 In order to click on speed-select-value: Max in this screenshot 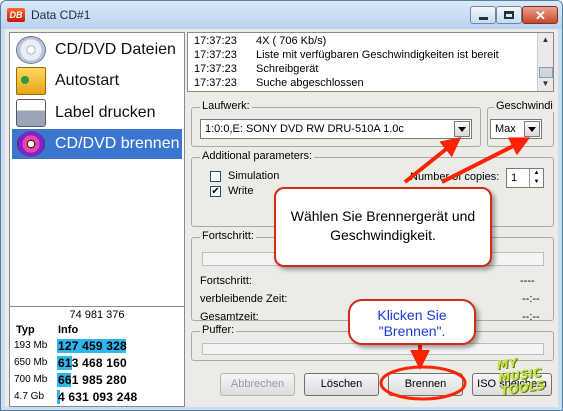, I will do `click(505, 129)`.